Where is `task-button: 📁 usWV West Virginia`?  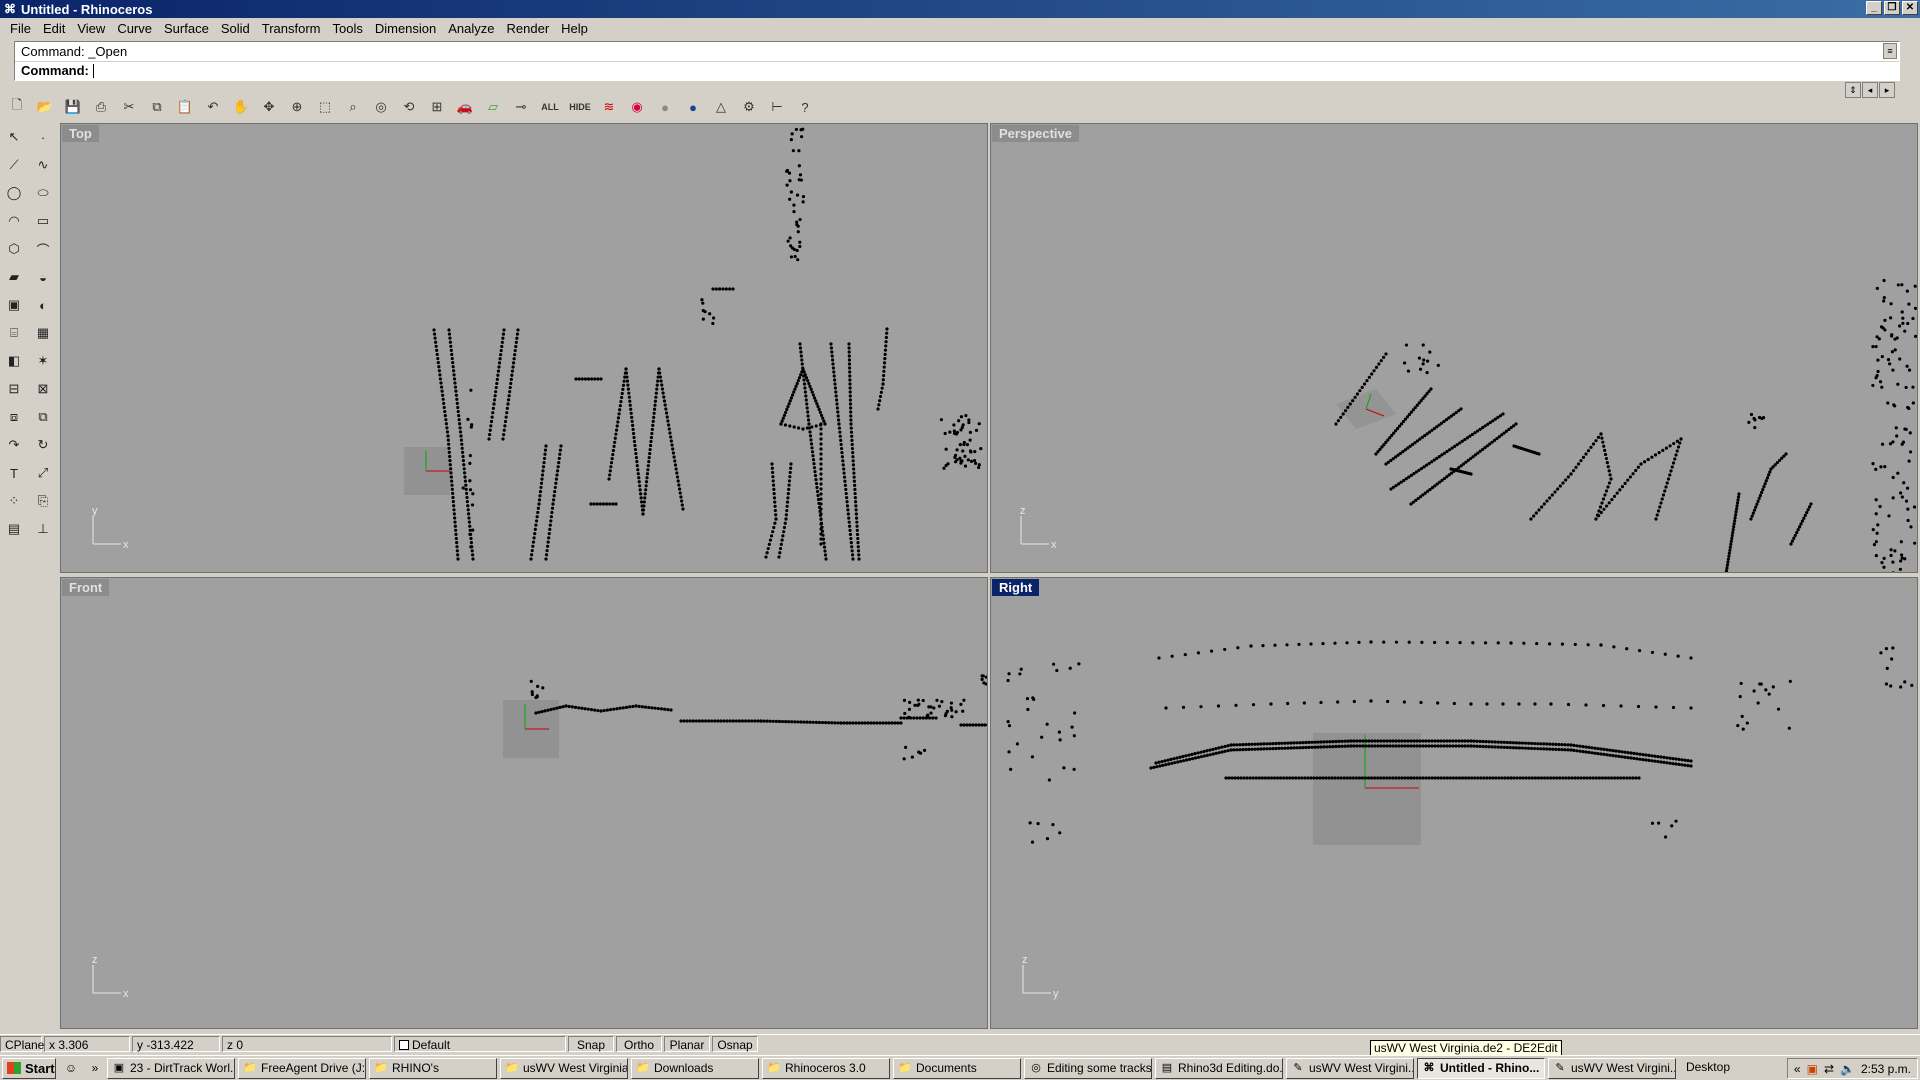
task-button: 📁 usWV West Virginia is located at coordinates (564, 1068).